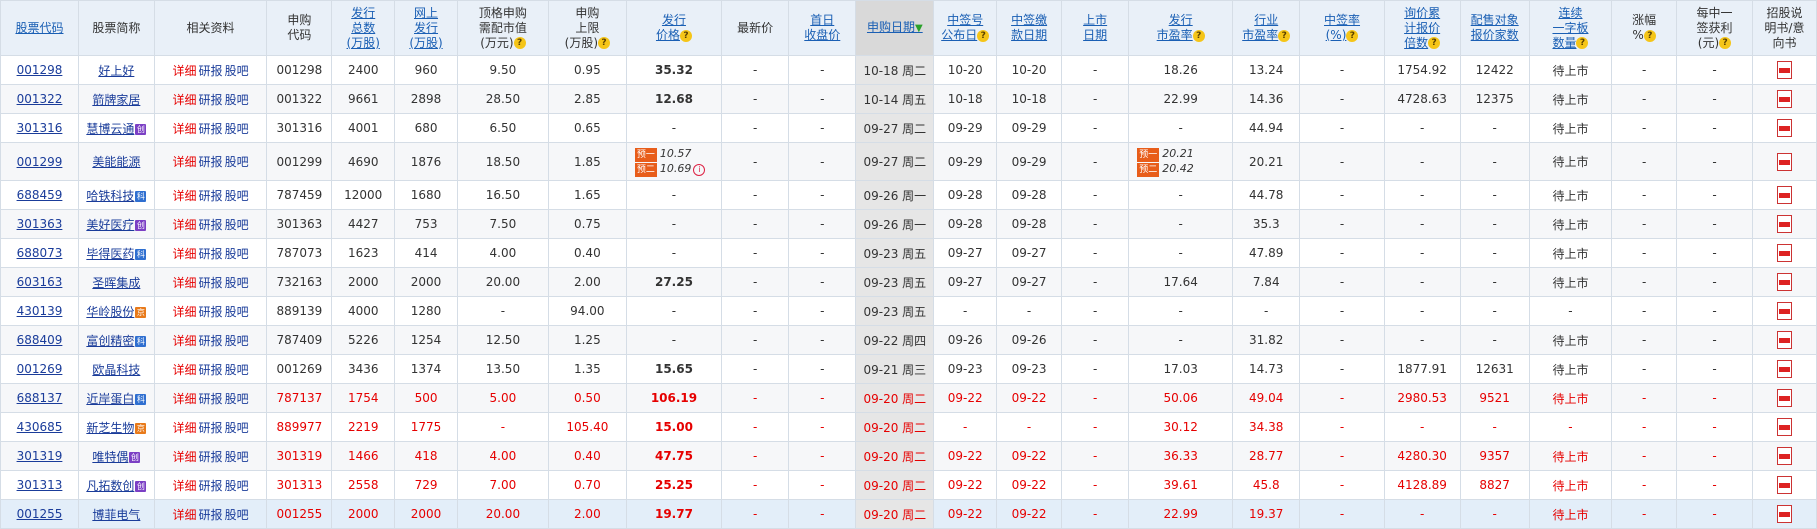 This screenshot has height=529, width=1817. I want to click on stock-code-cell: 688409, so click(39, 340).